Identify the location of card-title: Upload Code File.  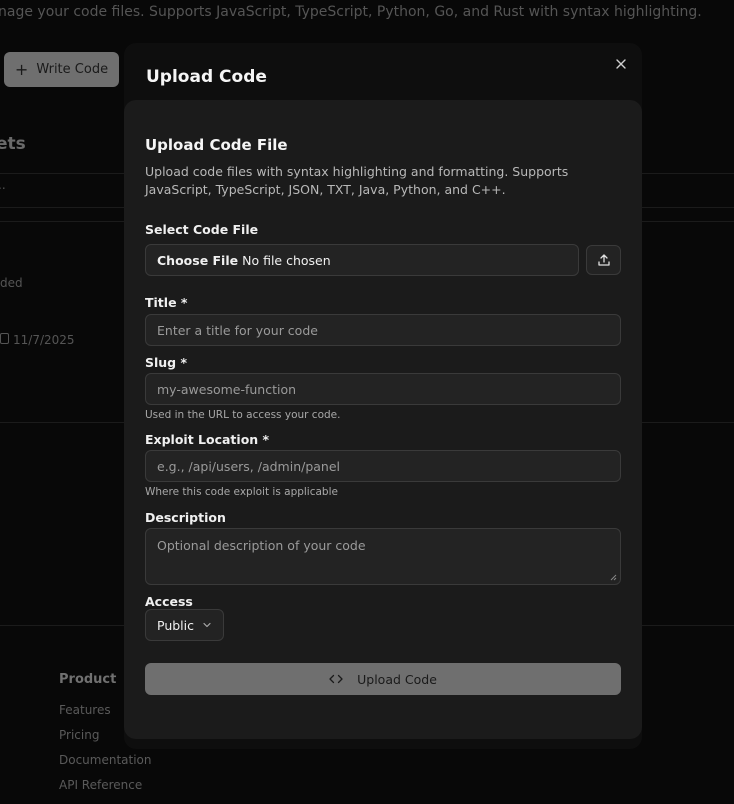
(216, 145).